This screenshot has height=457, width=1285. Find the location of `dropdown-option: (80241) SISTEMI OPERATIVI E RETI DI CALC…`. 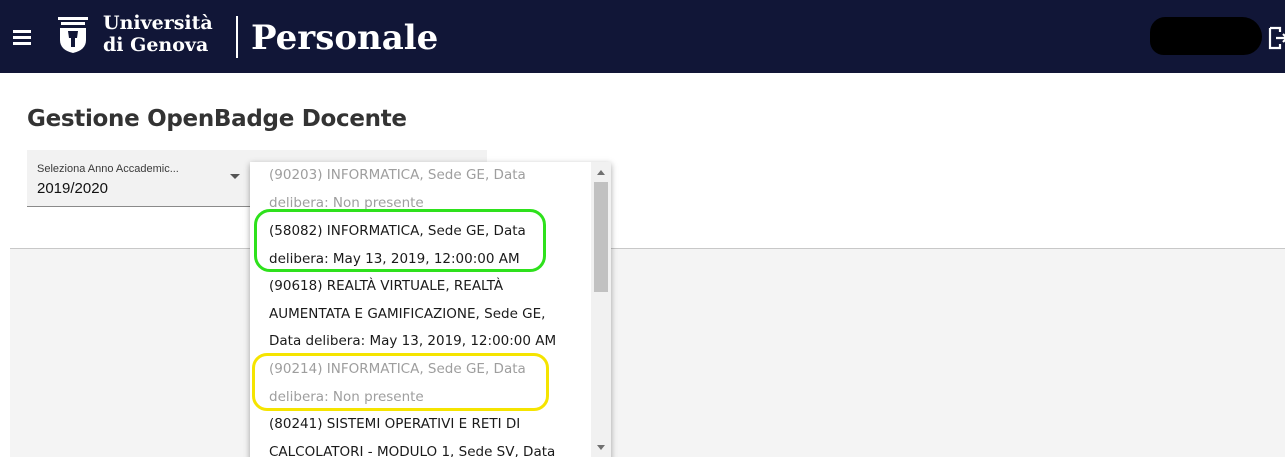

dropdown-option: (80241) SISTEMI OPERATIVI E RETI DI CALC… is located at coordinates (428, 434).